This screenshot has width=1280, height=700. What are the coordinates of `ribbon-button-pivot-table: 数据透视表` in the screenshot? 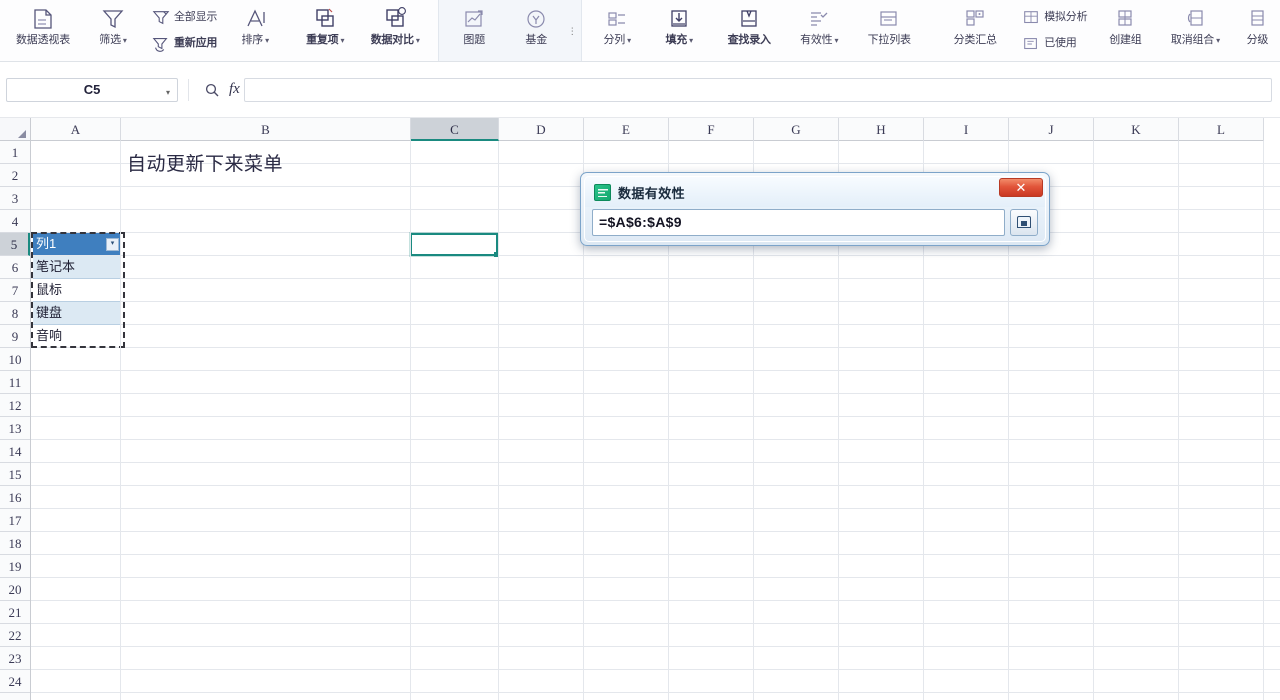 It's located at (43, 30).